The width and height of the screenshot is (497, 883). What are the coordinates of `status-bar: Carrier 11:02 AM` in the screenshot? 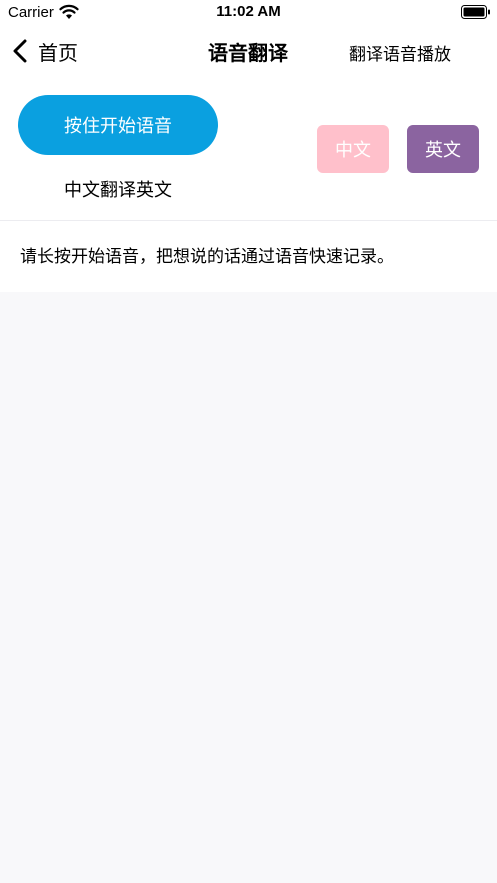 It's located at (248, 13).